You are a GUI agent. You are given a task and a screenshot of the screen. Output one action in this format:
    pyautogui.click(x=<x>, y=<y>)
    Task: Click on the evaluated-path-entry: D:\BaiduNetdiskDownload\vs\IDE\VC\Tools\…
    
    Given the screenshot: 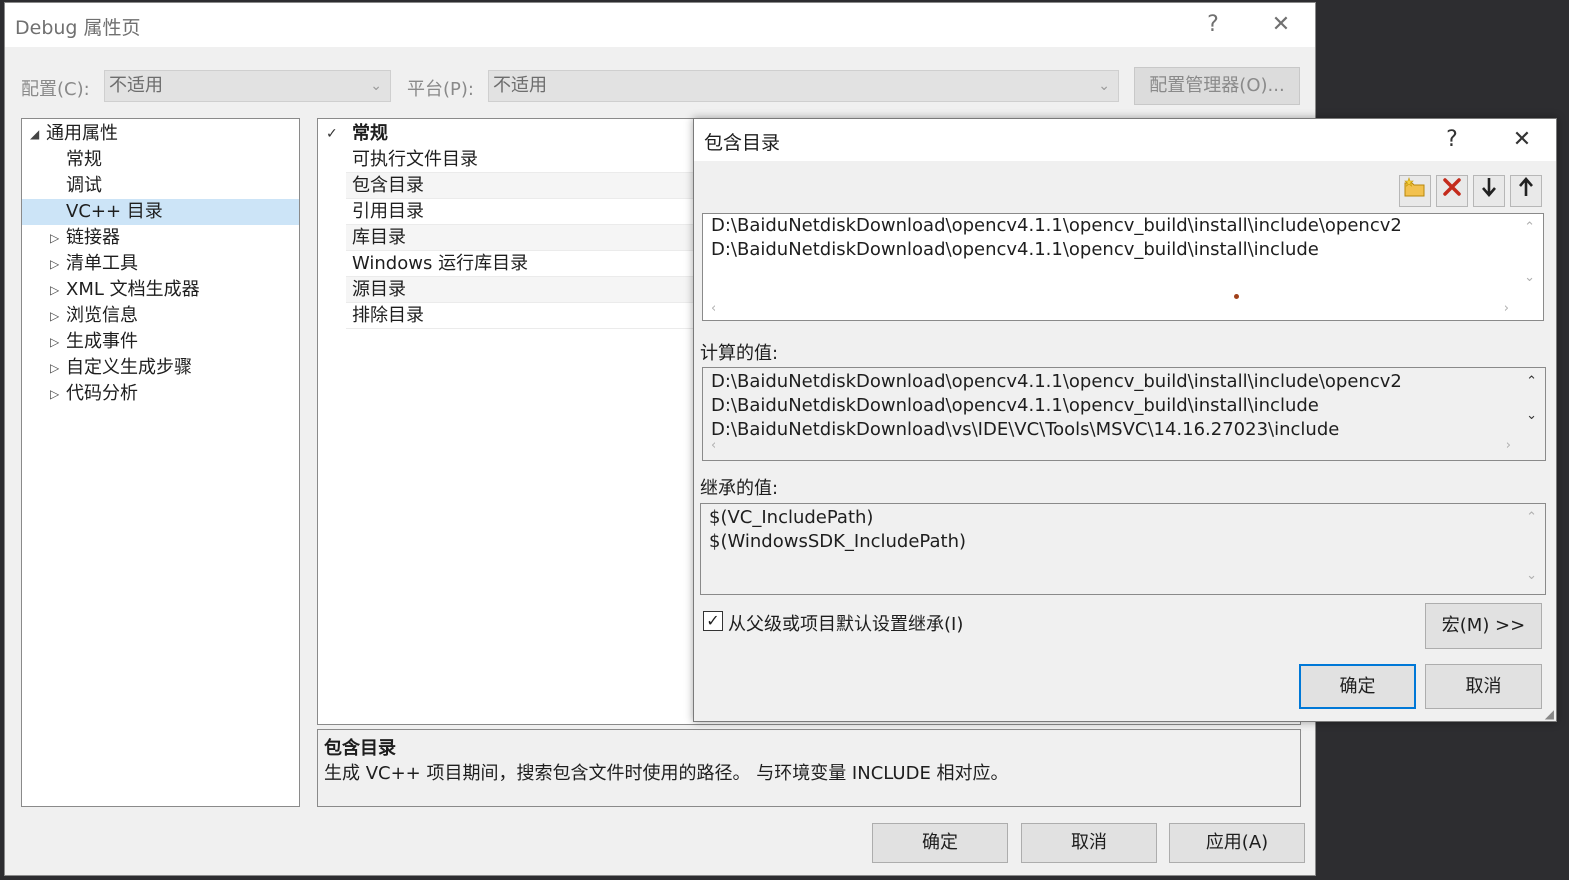 What is the action you would take?
    pyautogui.click(x=1025, y=430)
    